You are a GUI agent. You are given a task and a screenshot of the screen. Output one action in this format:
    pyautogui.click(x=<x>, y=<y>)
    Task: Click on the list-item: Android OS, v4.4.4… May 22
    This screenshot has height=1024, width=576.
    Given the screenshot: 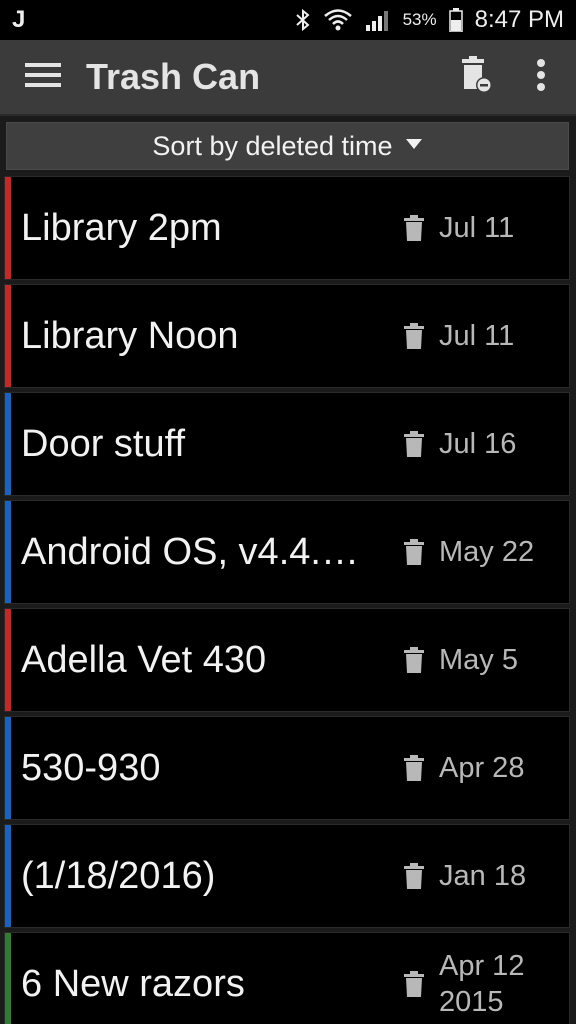 What is the action you would take?
    pyautogui.click(x=287, y=552)
    